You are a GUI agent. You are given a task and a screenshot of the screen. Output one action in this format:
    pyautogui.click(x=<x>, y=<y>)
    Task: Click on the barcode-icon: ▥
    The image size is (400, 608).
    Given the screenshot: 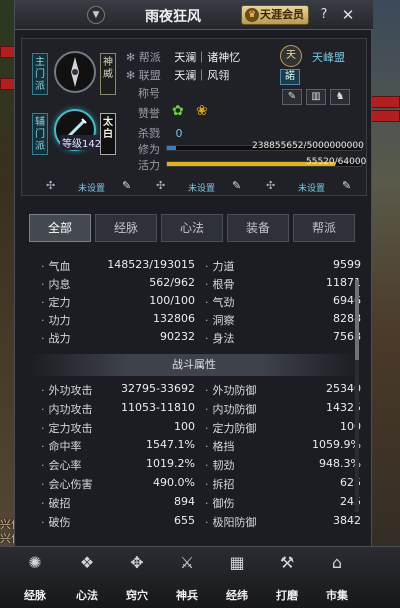 What is the action you would take?
    pyautogui.click(x=316, y=97)
    